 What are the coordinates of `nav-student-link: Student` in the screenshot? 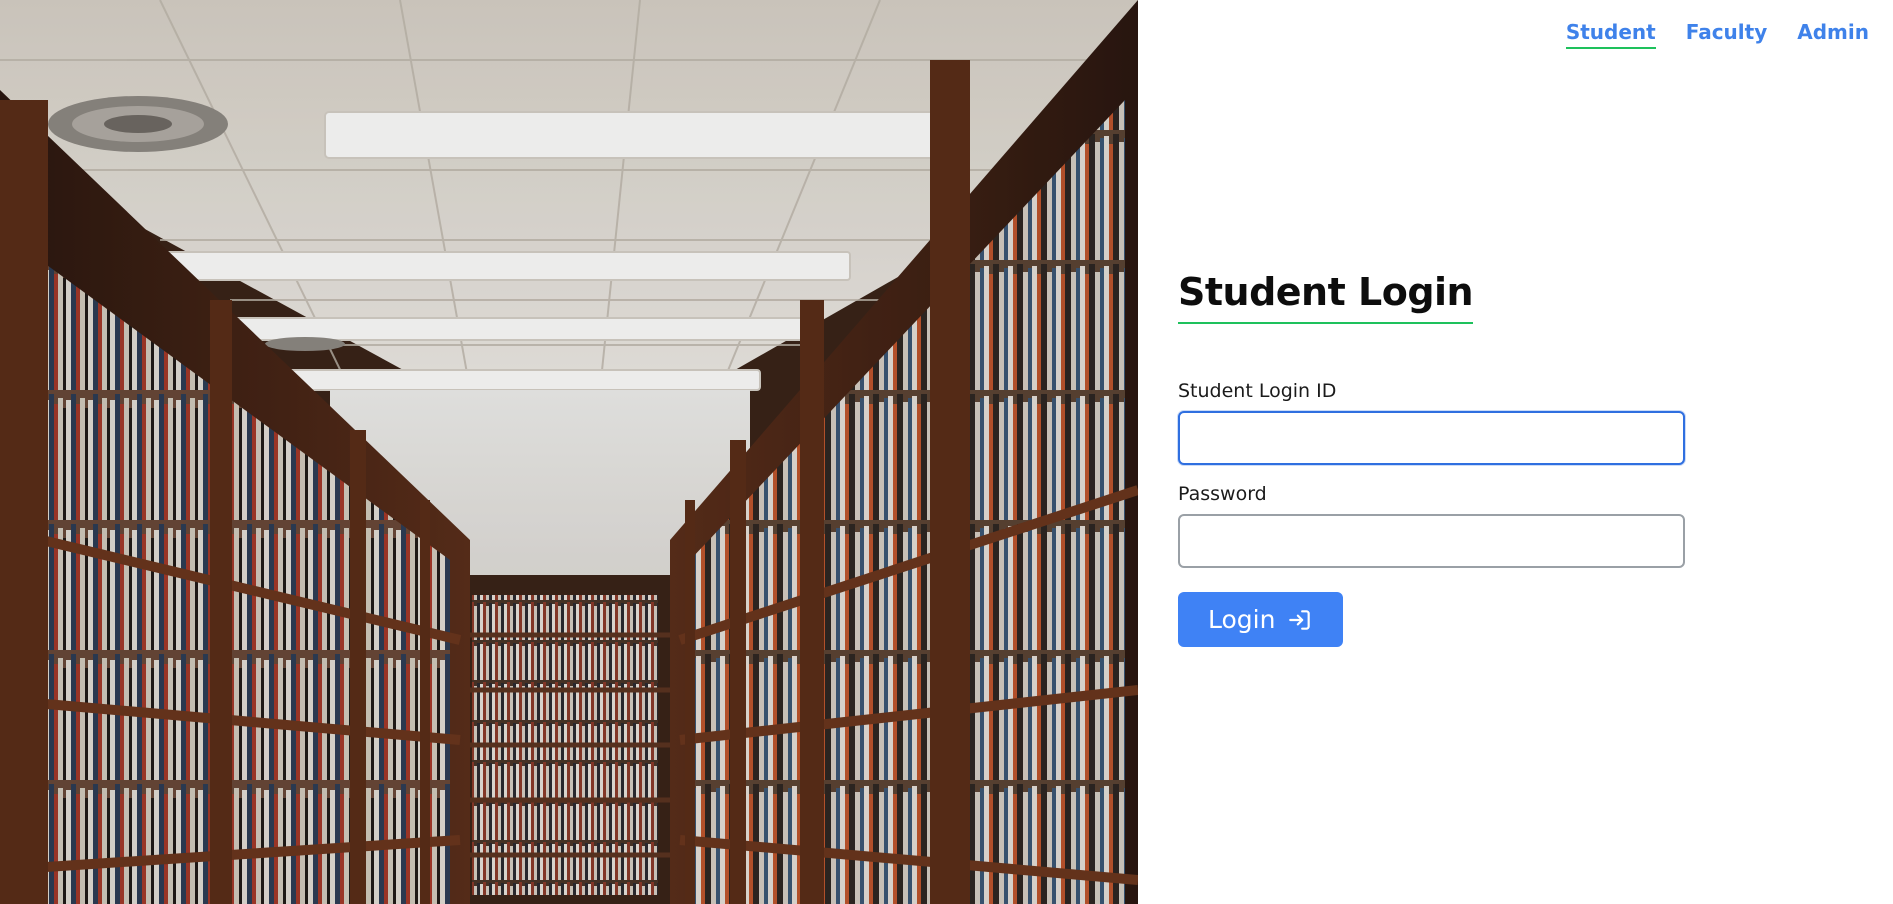 It's located at (1610, 34).